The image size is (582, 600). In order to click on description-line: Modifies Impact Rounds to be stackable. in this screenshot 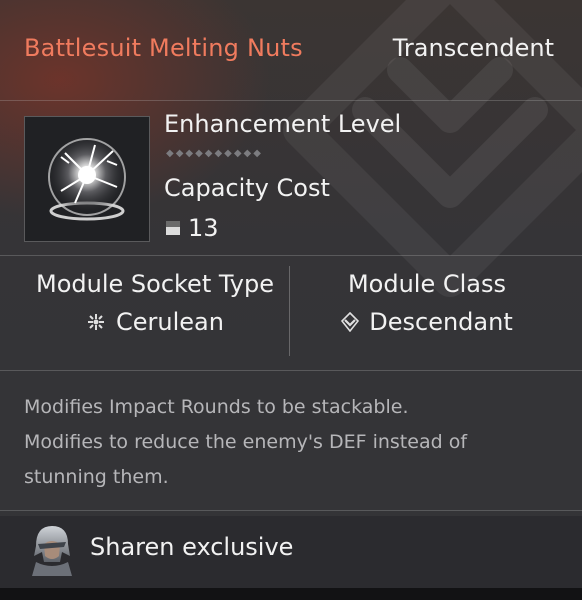, I will do `click(216, 407)`.